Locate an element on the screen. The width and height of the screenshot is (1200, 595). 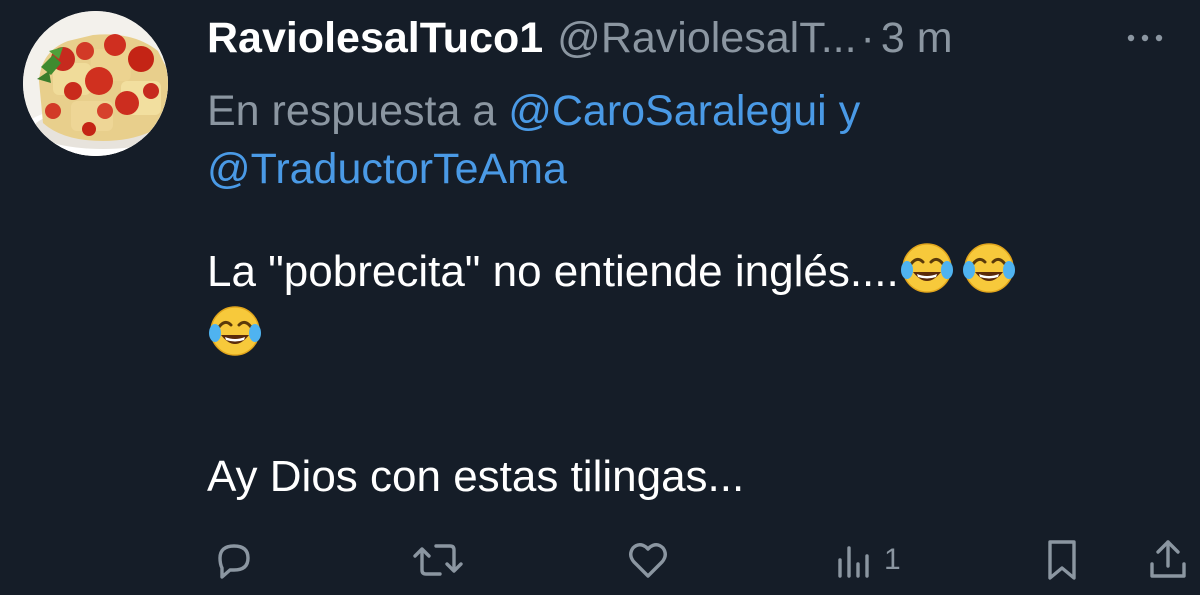
bookmark-button is located at coordinates (1062, 560).